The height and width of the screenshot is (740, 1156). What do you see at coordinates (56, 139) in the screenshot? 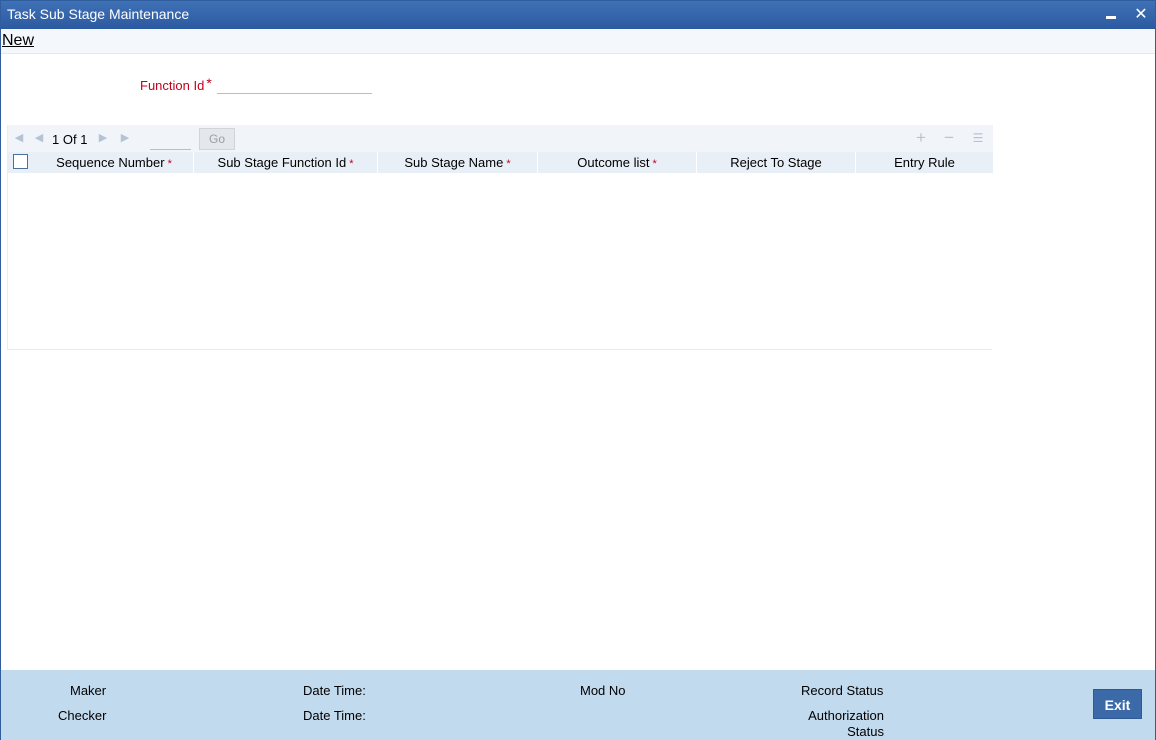
I see `page-current: 1` at bounding box center [56, 139].